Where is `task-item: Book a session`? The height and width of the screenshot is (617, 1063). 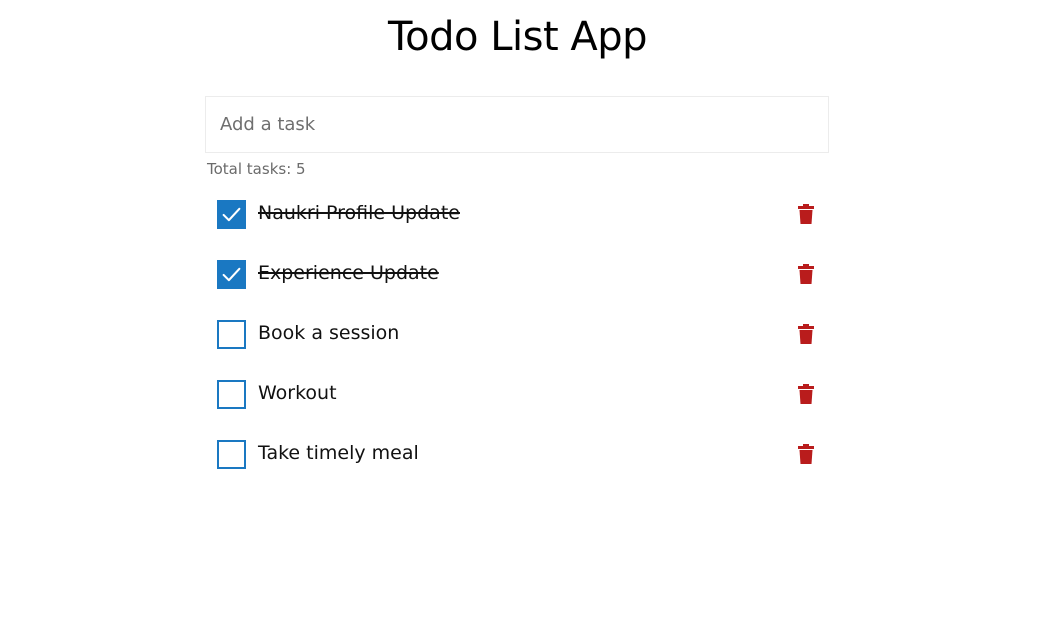
task-item: Book a session is located at coordinates (517, 334).